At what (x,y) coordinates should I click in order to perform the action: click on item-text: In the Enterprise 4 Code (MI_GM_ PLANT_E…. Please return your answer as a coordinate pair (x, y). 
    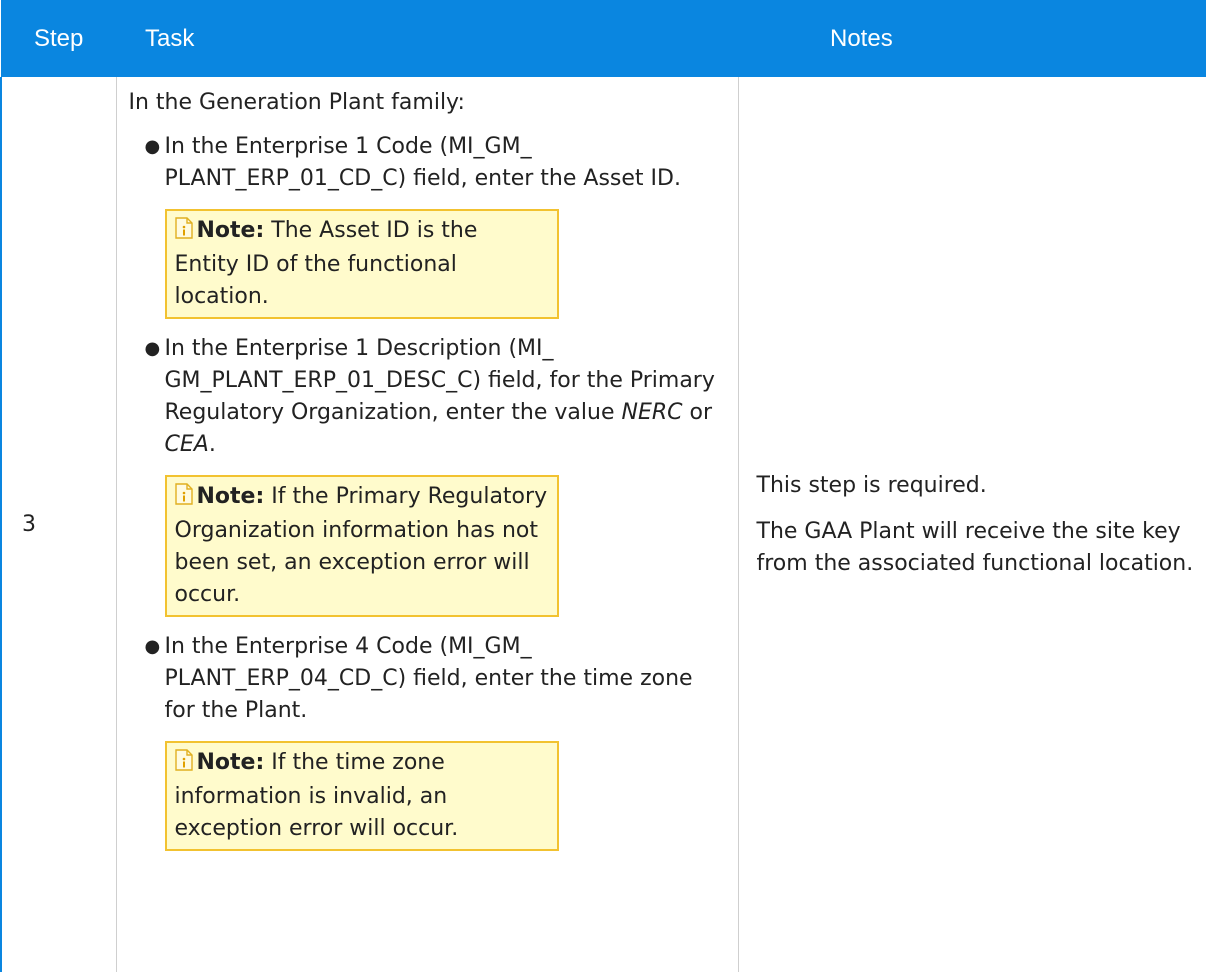
    Looking at the image, I should click on (428, 678).